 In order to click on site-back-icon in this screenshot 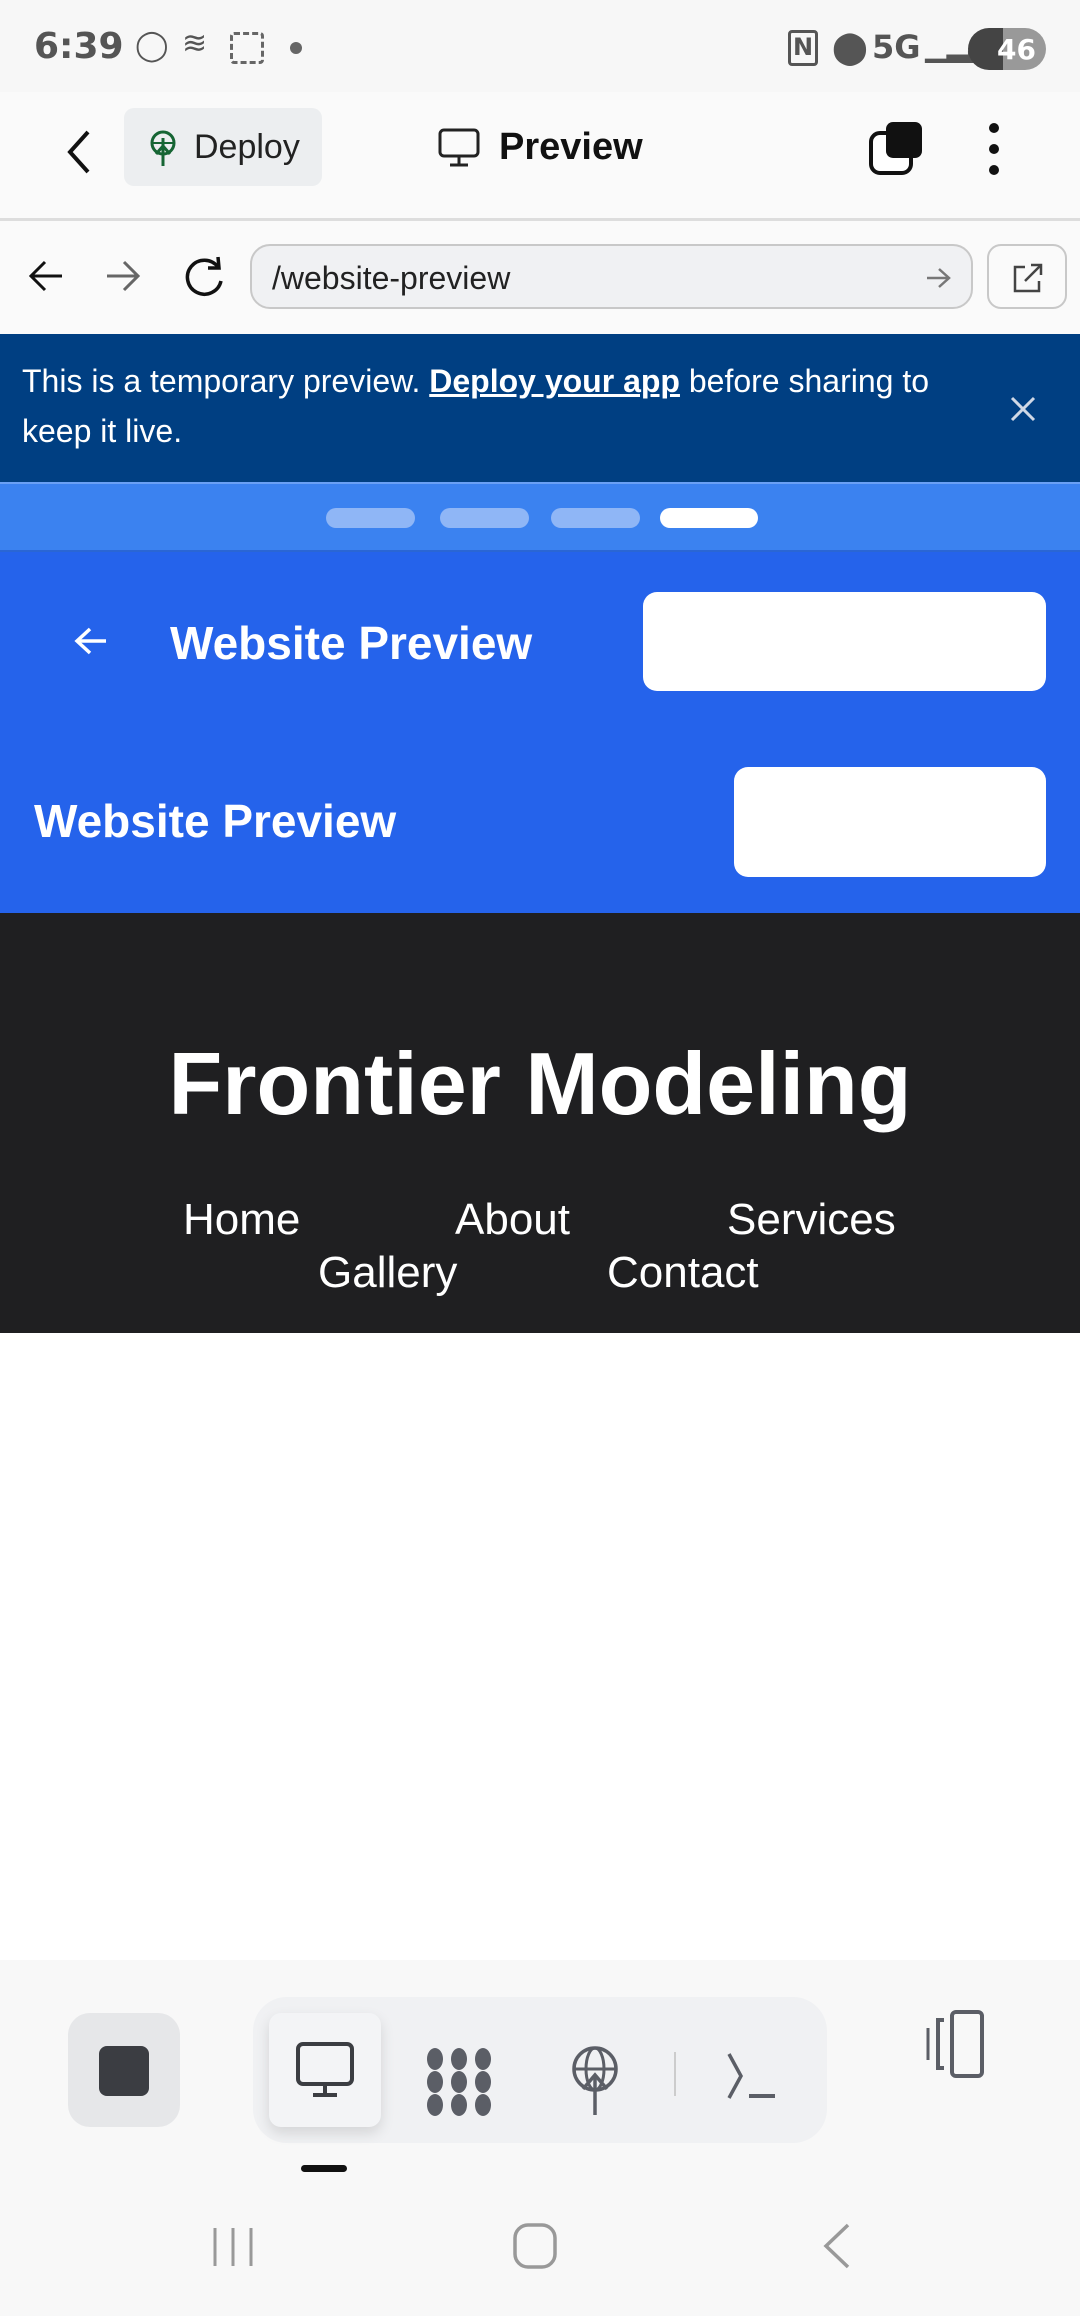, I will do `click(91, 641)`.